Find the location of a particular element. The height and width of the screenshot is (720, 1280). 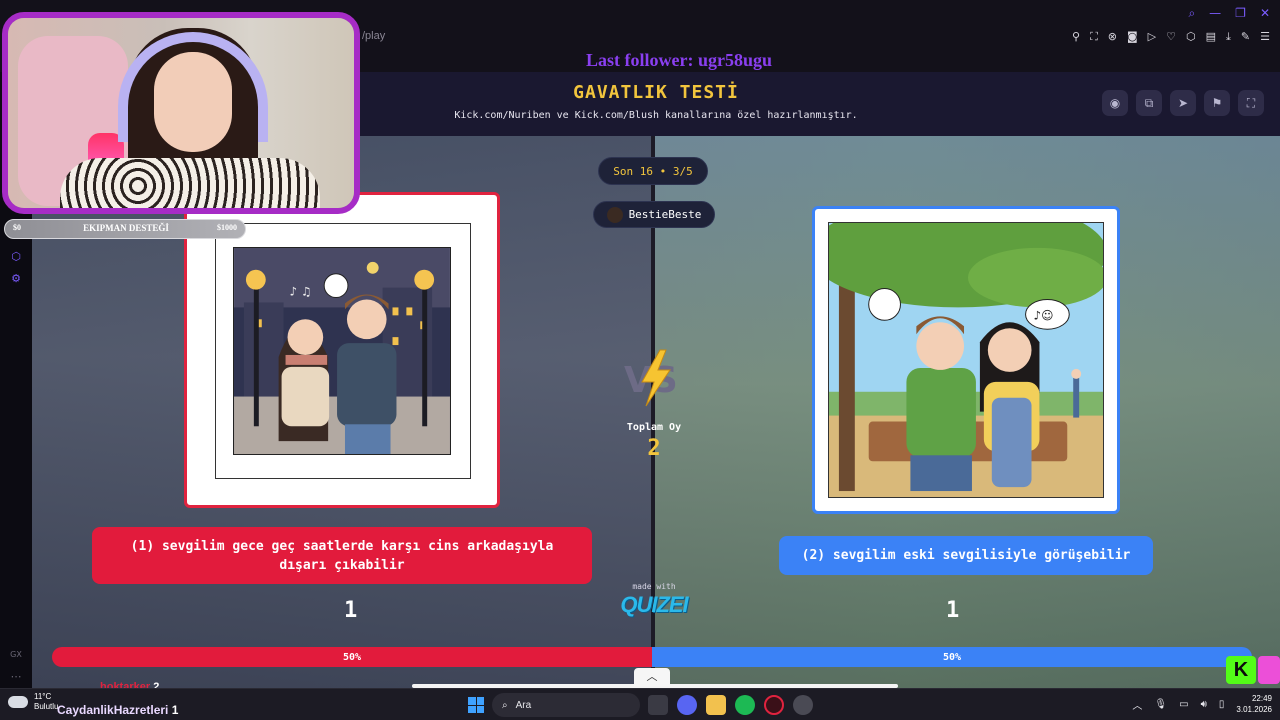

microphone-icon: 🎙︎ is located at coordinates (1160, 704).